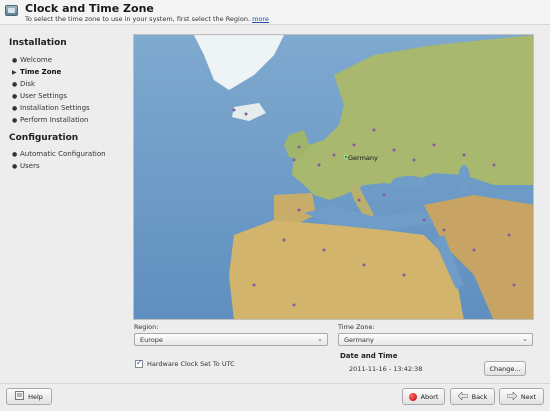  I want to click on region-label: Region:, so click(146, 327).